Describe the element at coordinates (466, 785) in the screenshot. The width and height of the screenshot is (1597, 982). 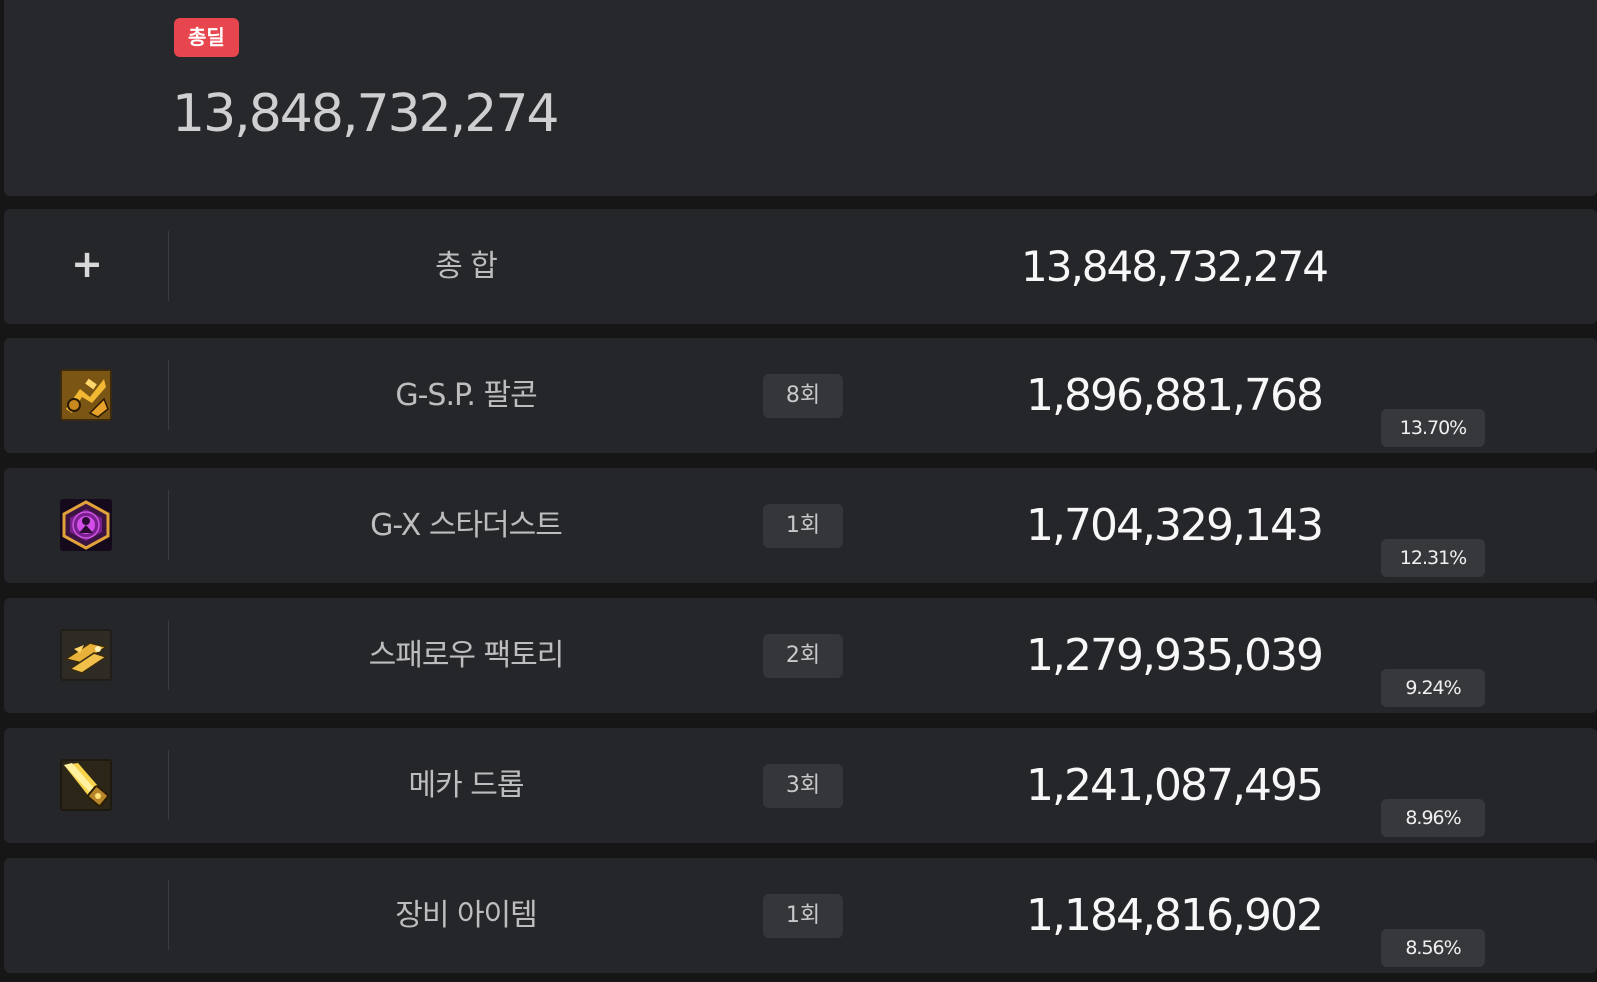
I see `skill-name: 메카 드롭` at that location.